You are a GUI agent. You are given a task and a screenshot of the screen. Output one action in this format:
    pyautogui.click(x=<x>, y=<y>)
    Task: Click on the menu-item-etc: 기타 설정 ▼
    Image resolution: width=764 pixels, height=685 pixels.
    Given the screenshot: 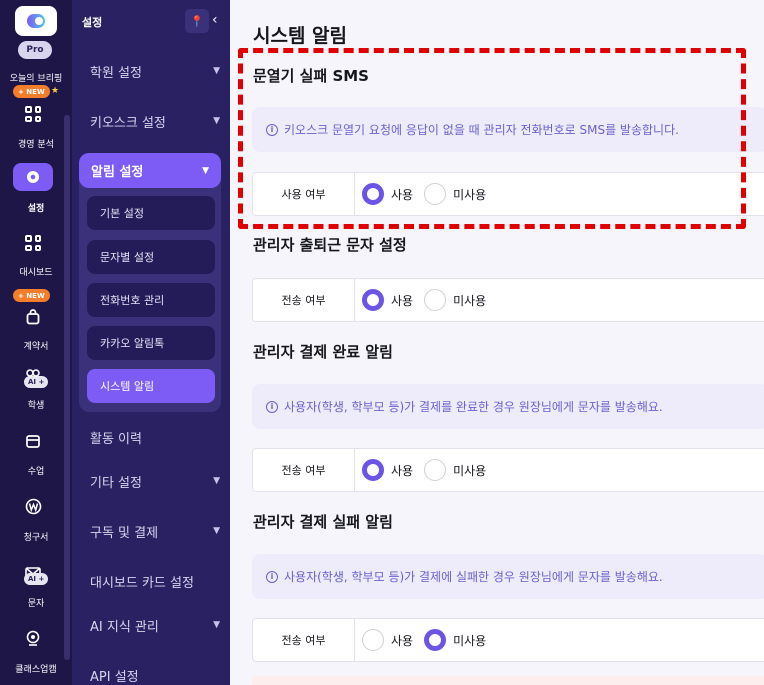 What is the action you would take?
    pyautogui.click(x=155, y=481)
    